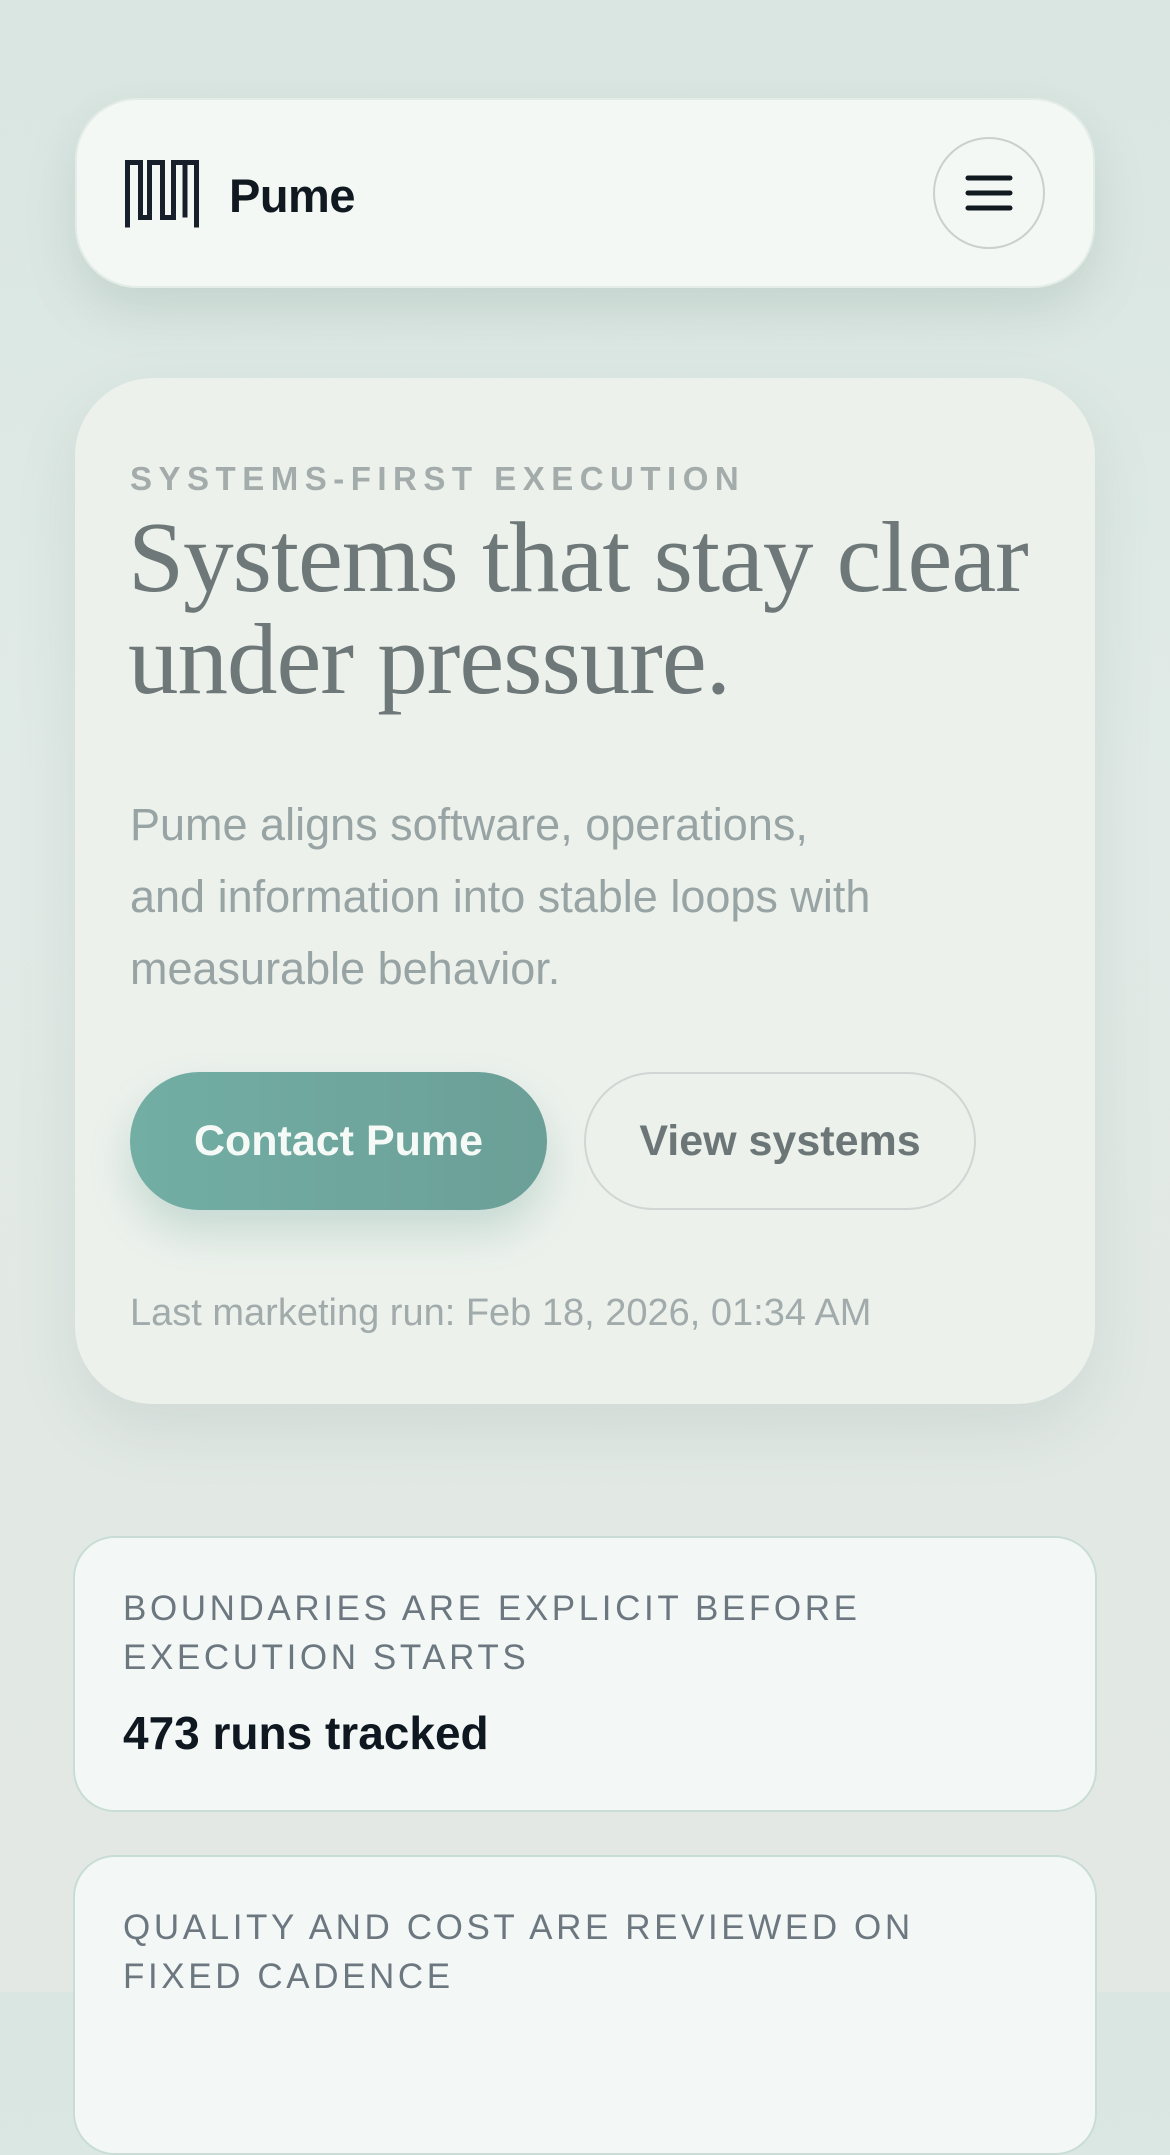 The image size is (1170, 2155). What do you see at coordinates (780, 1141) in the screenshot?
I see `view-systems-button: View systems` at bounding box center [780, 1141].